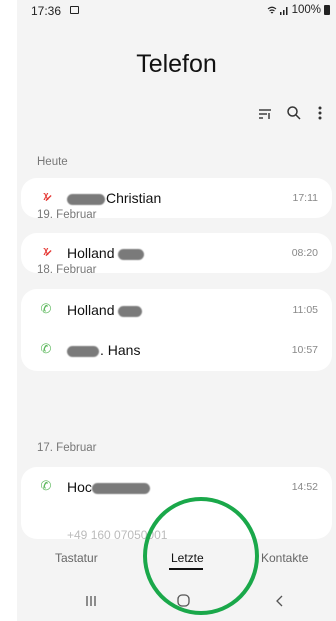  Describe the element at coordinates (46, 11) in the screenshot. I see `status-time: 17:36` at that location.